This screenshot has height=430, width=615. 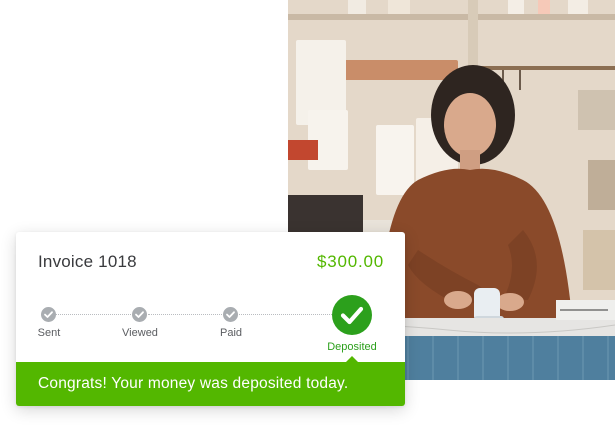 I want to click on status-step-label: Sent, so click(x=49, y=333).